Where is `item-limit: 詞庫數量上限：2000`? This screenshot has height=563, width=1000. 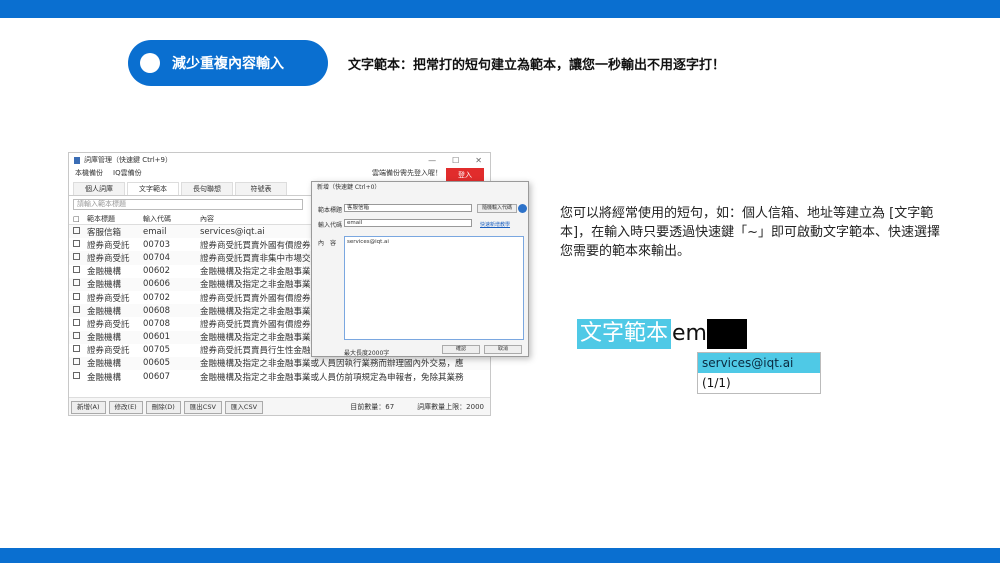 item-limit: 詞庫數量上限：2000 is located at coordinates (450, 407).